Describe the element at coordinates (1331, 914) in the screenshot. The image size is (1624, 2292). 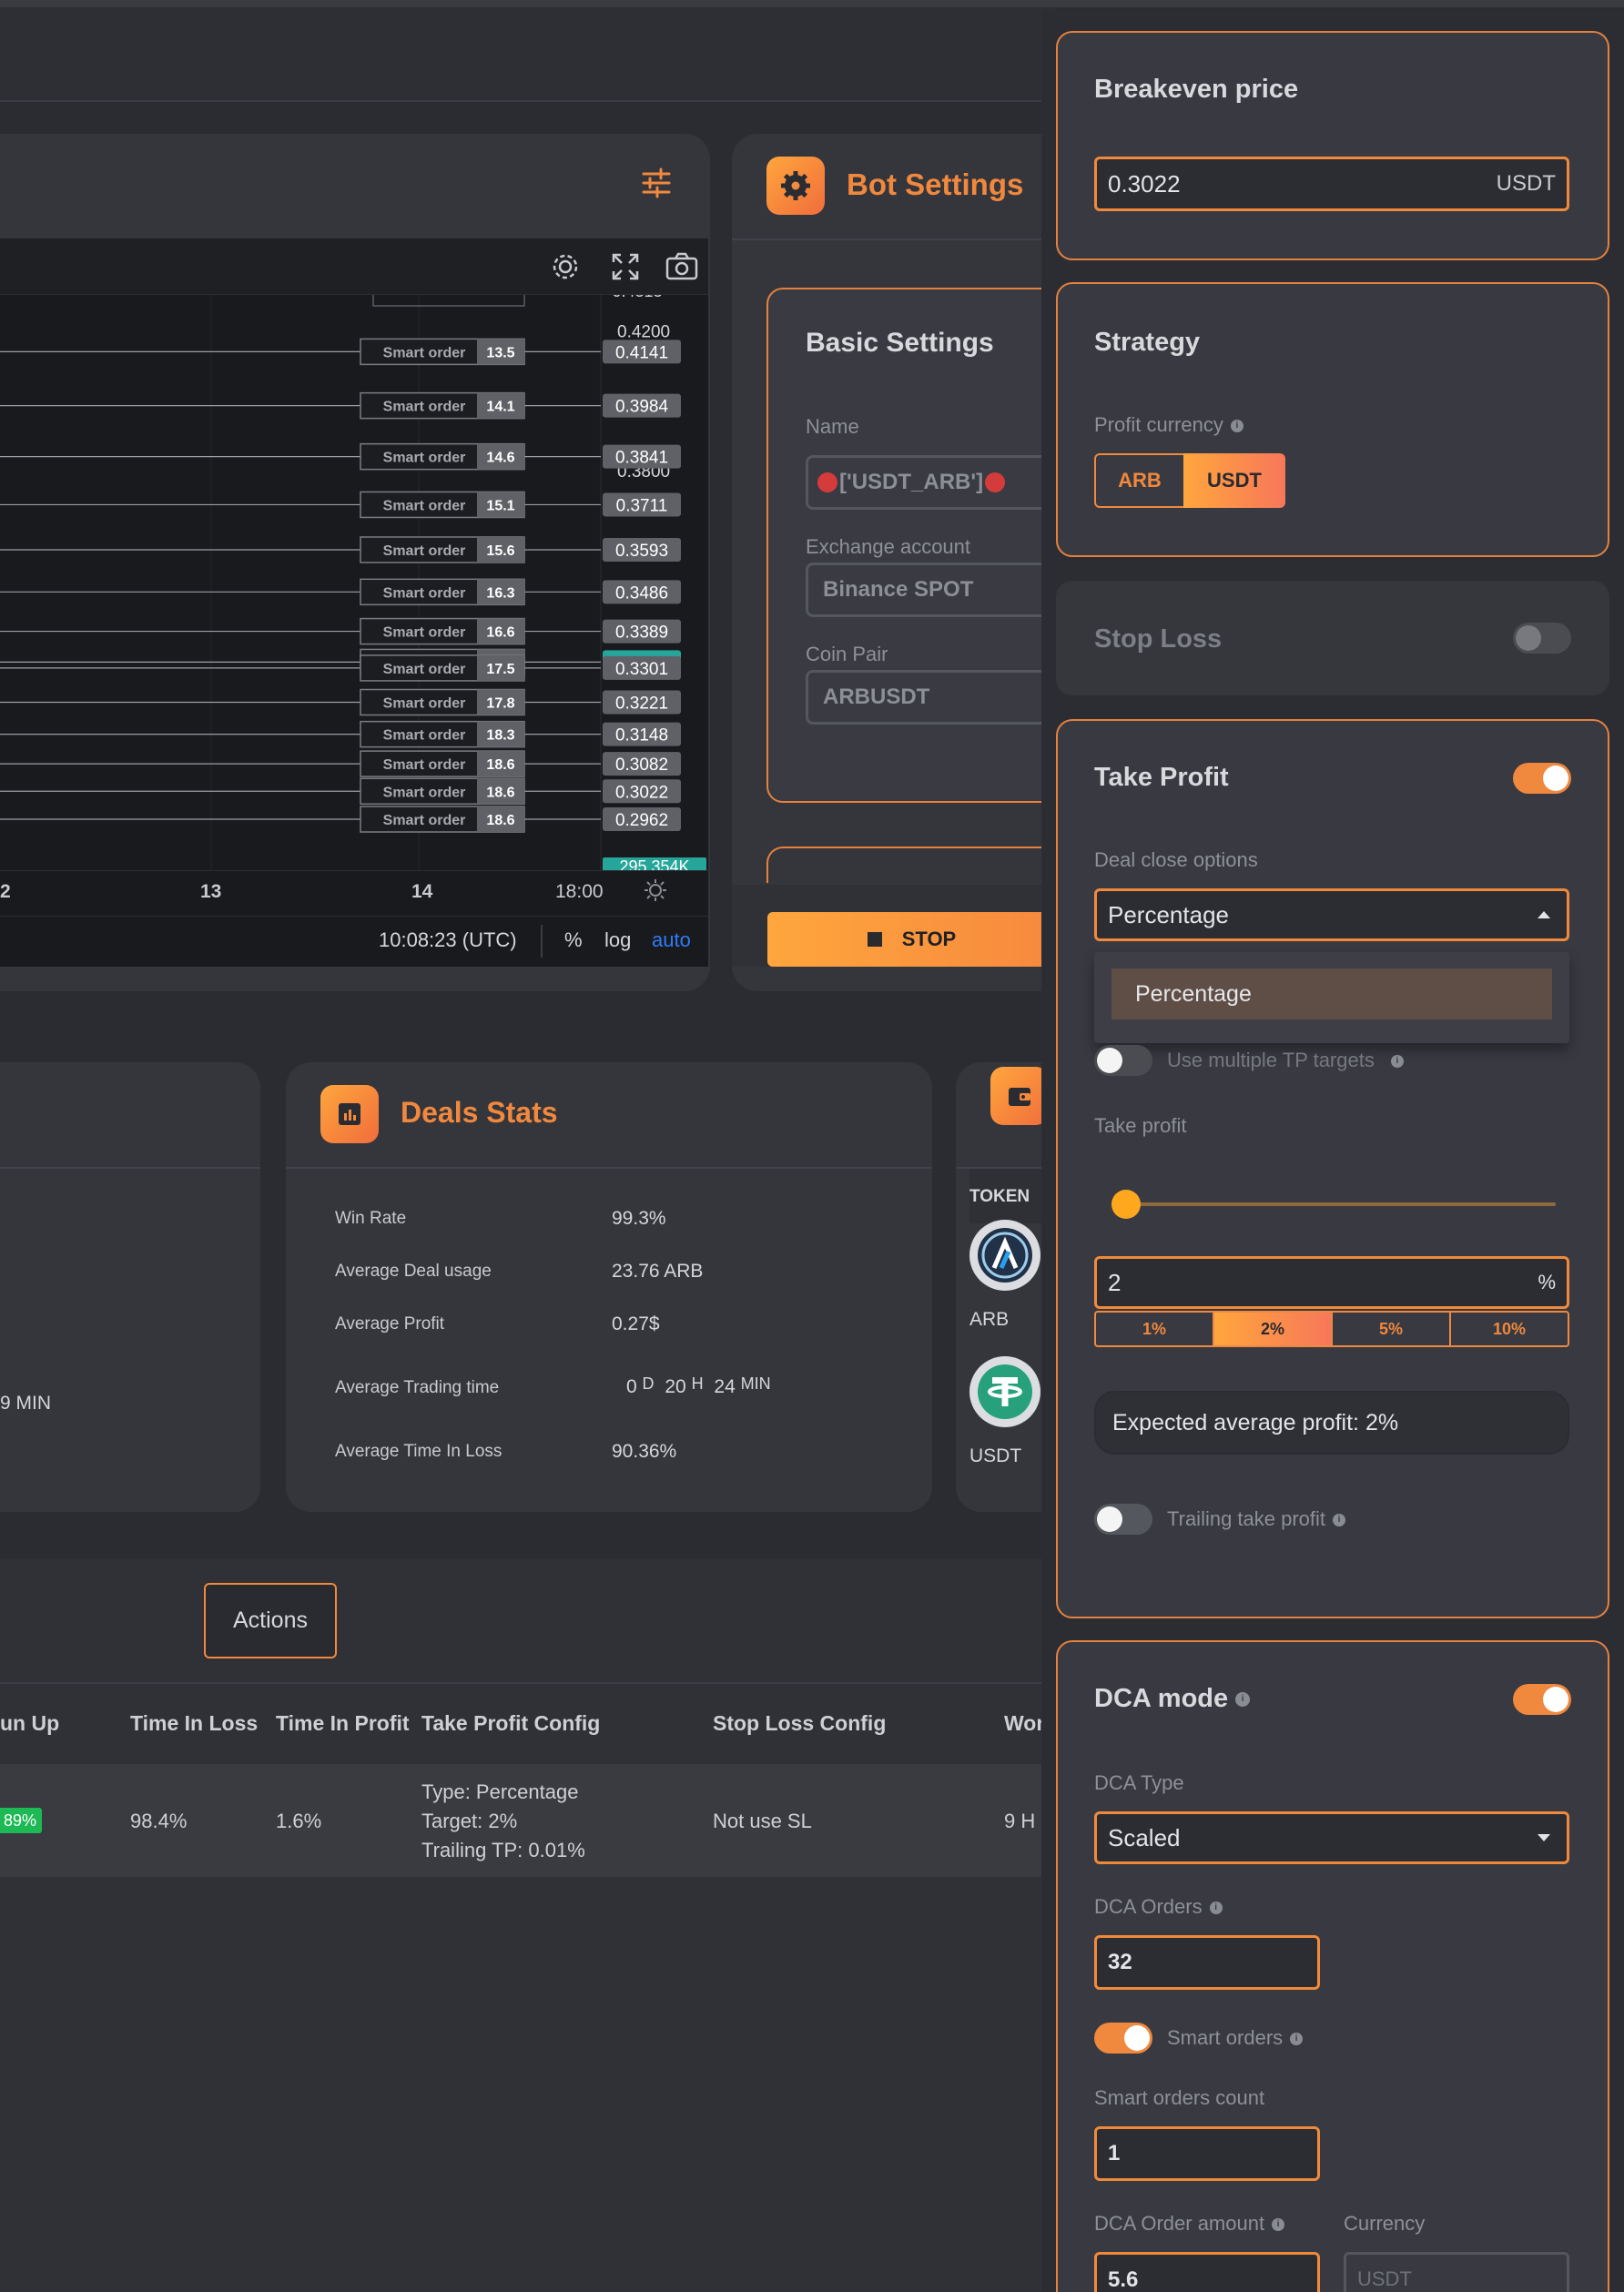
I see `deal-close-select: Percentage` at that location.